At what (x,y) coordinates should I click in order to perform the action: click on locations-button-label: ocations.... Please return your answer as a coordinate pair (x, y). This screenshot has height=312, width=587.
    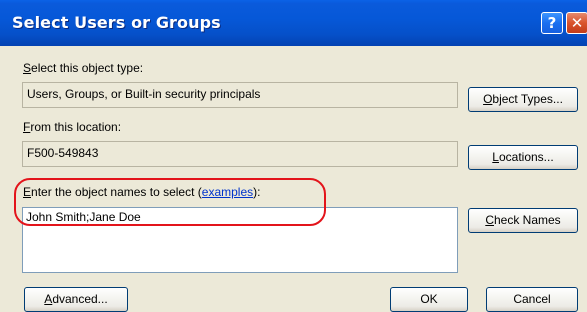
    Looking at the image, I should click on (526, 157).